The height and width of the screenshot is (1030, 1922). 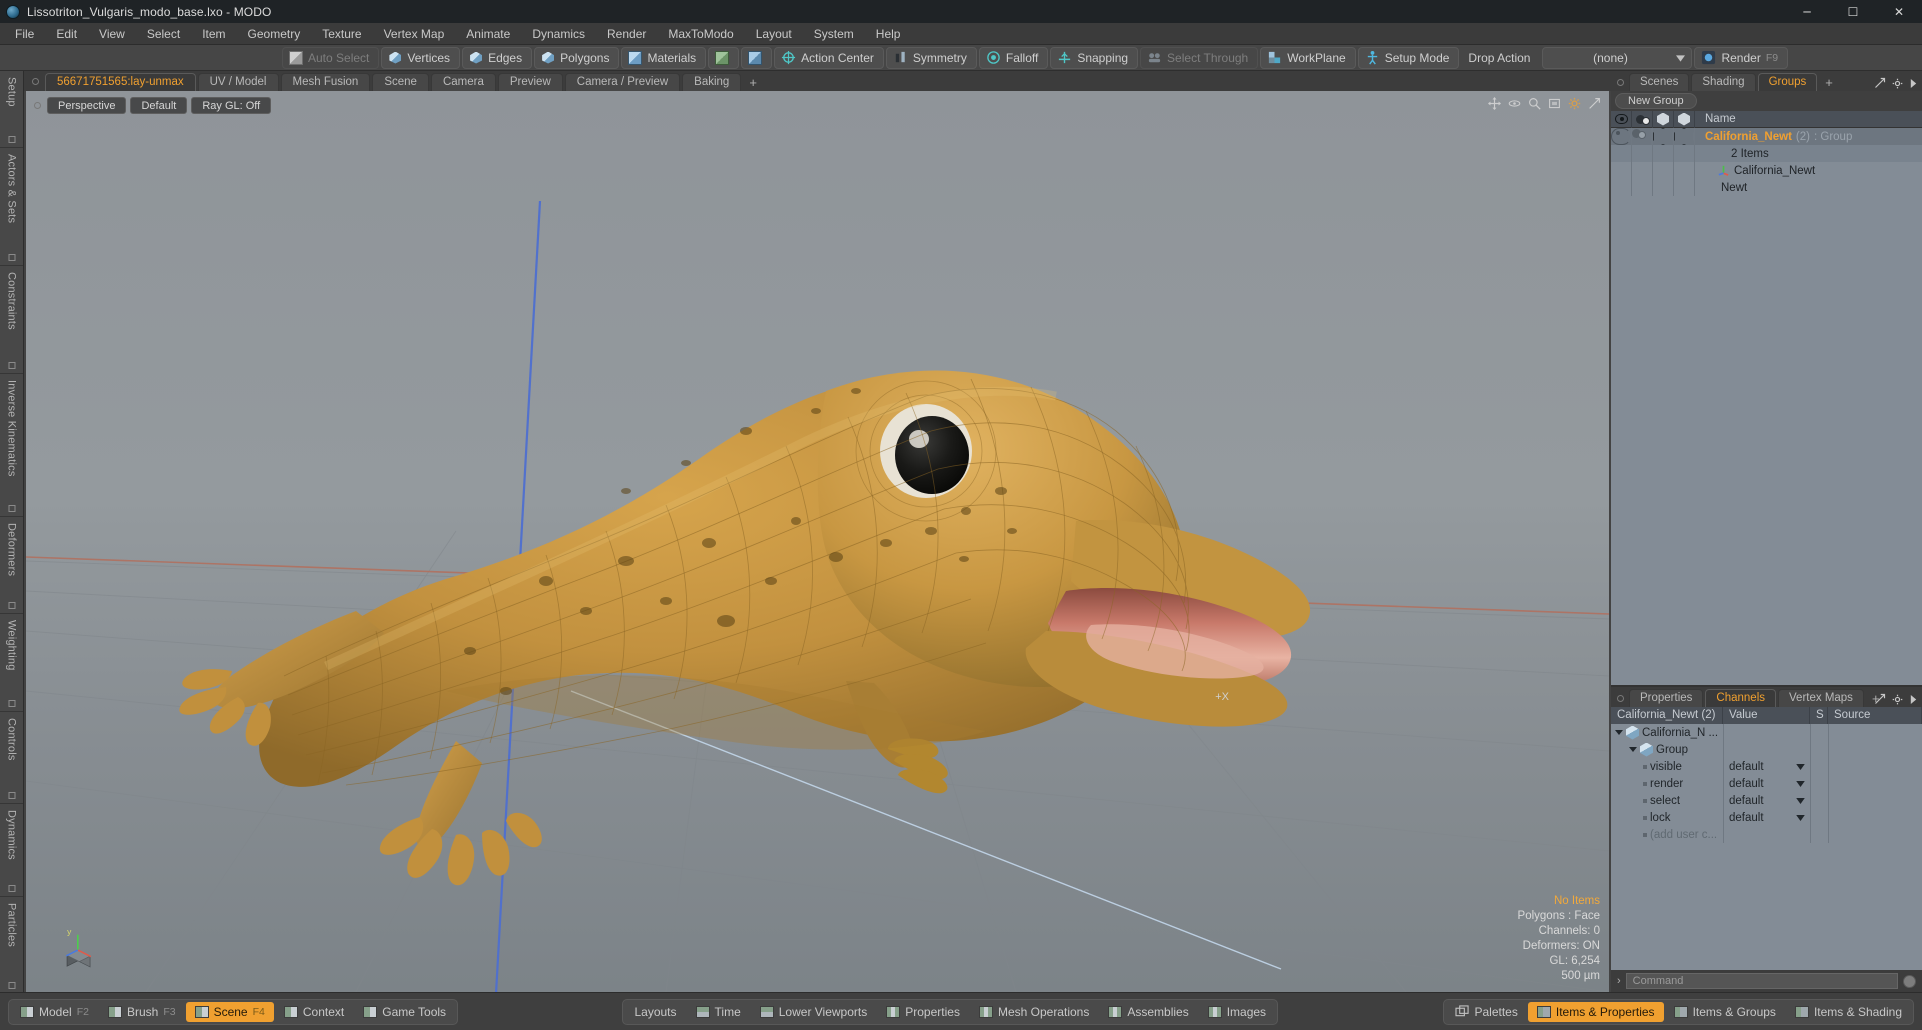 I want to click on row-lock-toggle, so click(x=1684, y=136).